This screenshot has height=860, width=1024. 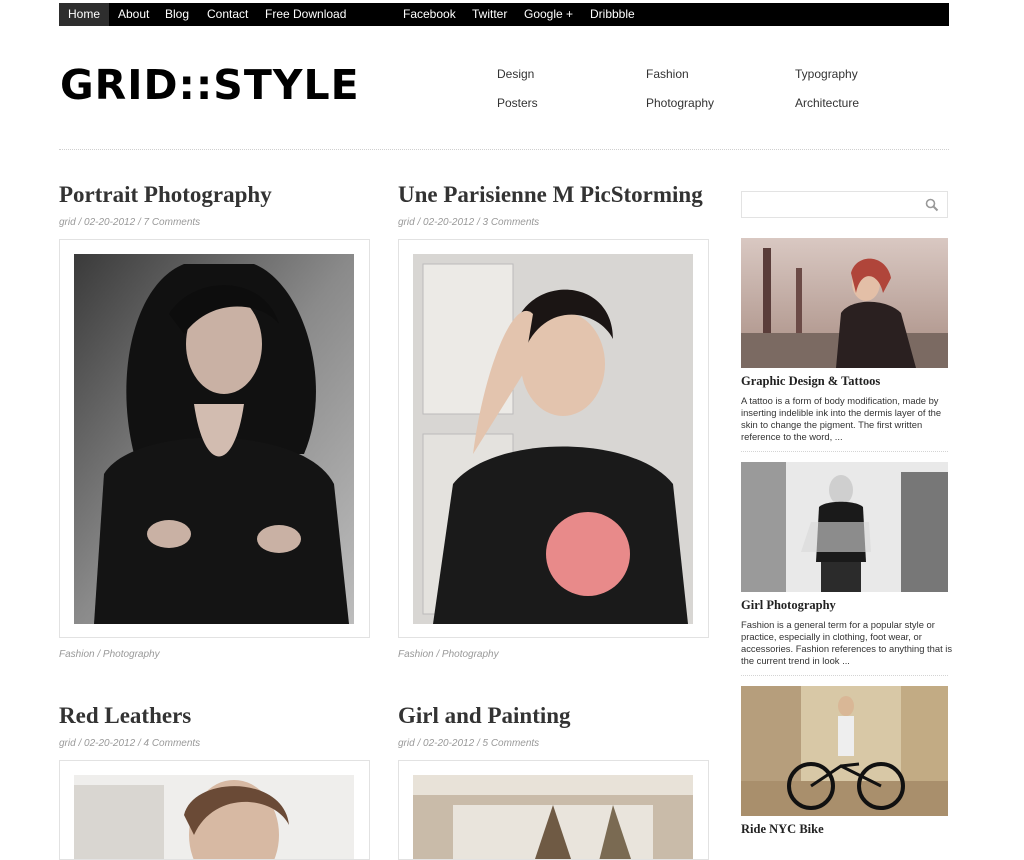 What do you see at coordinates (827, 103) in the screenshot?
I see `category-architecture: Architecture` at bounding box center [827, 103].